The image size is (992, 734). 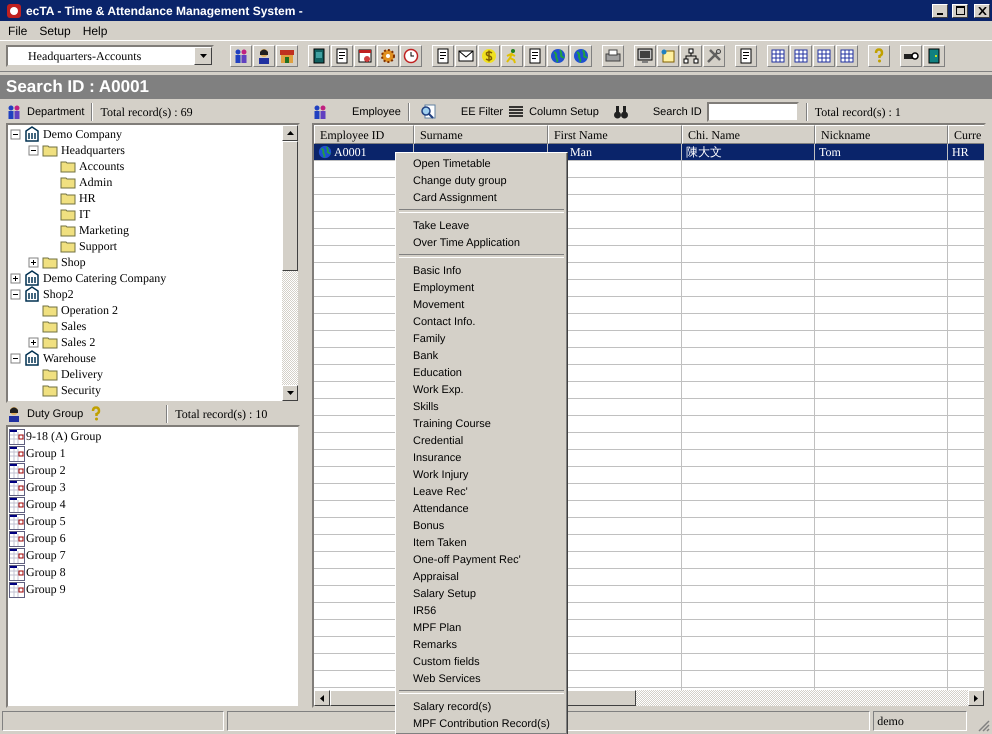 What do you see at coordinates (64, 436) in the screenshot?
I see `list-item: 9-18 (A) Group` at bounding box center [64, 436].